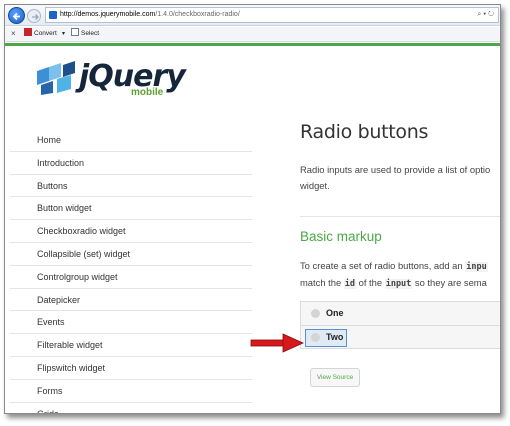  I want to click on sidebar-item-events: Events, so click(131, 323).